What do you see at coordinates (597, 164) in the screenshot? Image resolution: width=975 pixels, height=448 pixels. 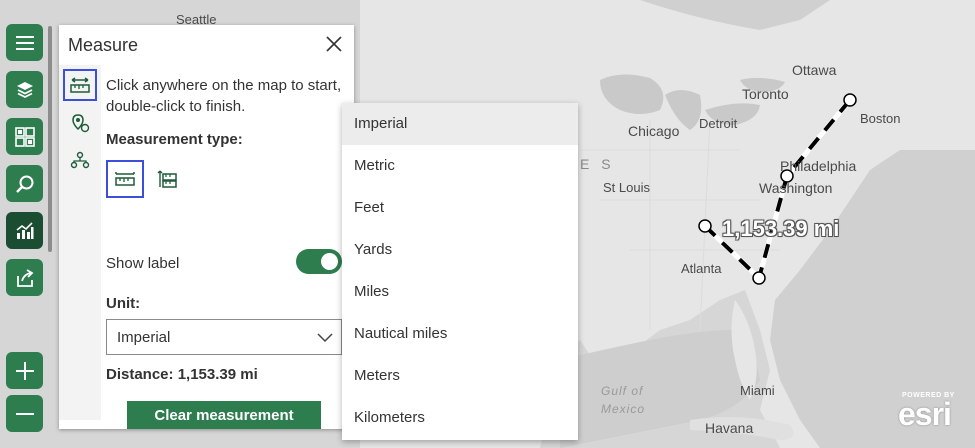 I see `map-label-region: E S` at bounding box center [597, 164].